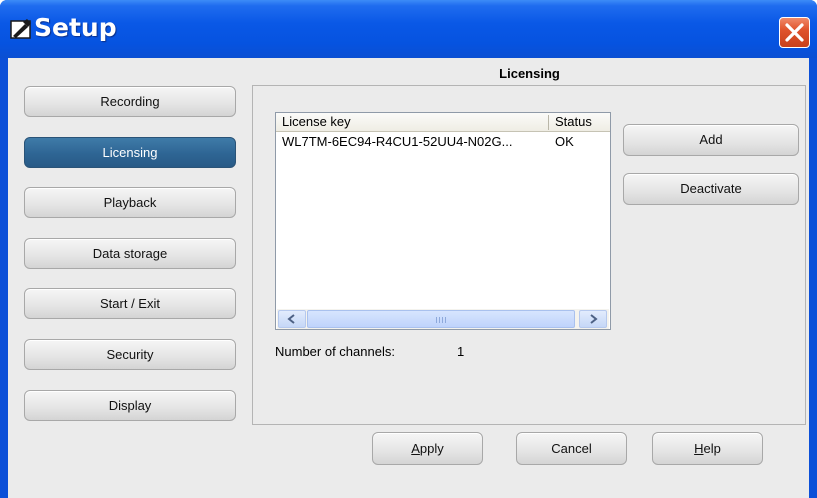 The height and width of the screenshot is (498, 817). Describe the element at coordinates (410, 122) in the screenshot. I see `column-header-license-key: License key` at that location.